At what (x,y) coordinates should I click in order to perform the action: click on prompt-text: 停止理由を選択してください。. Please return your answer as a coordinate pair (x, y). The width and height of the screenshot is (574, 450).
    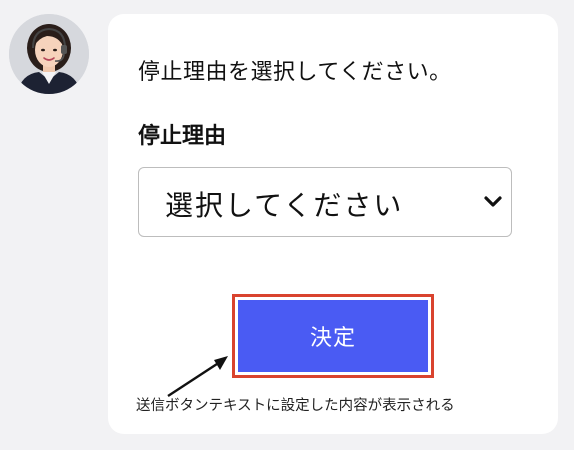
    Looking at the image, I should click on (295, 72).